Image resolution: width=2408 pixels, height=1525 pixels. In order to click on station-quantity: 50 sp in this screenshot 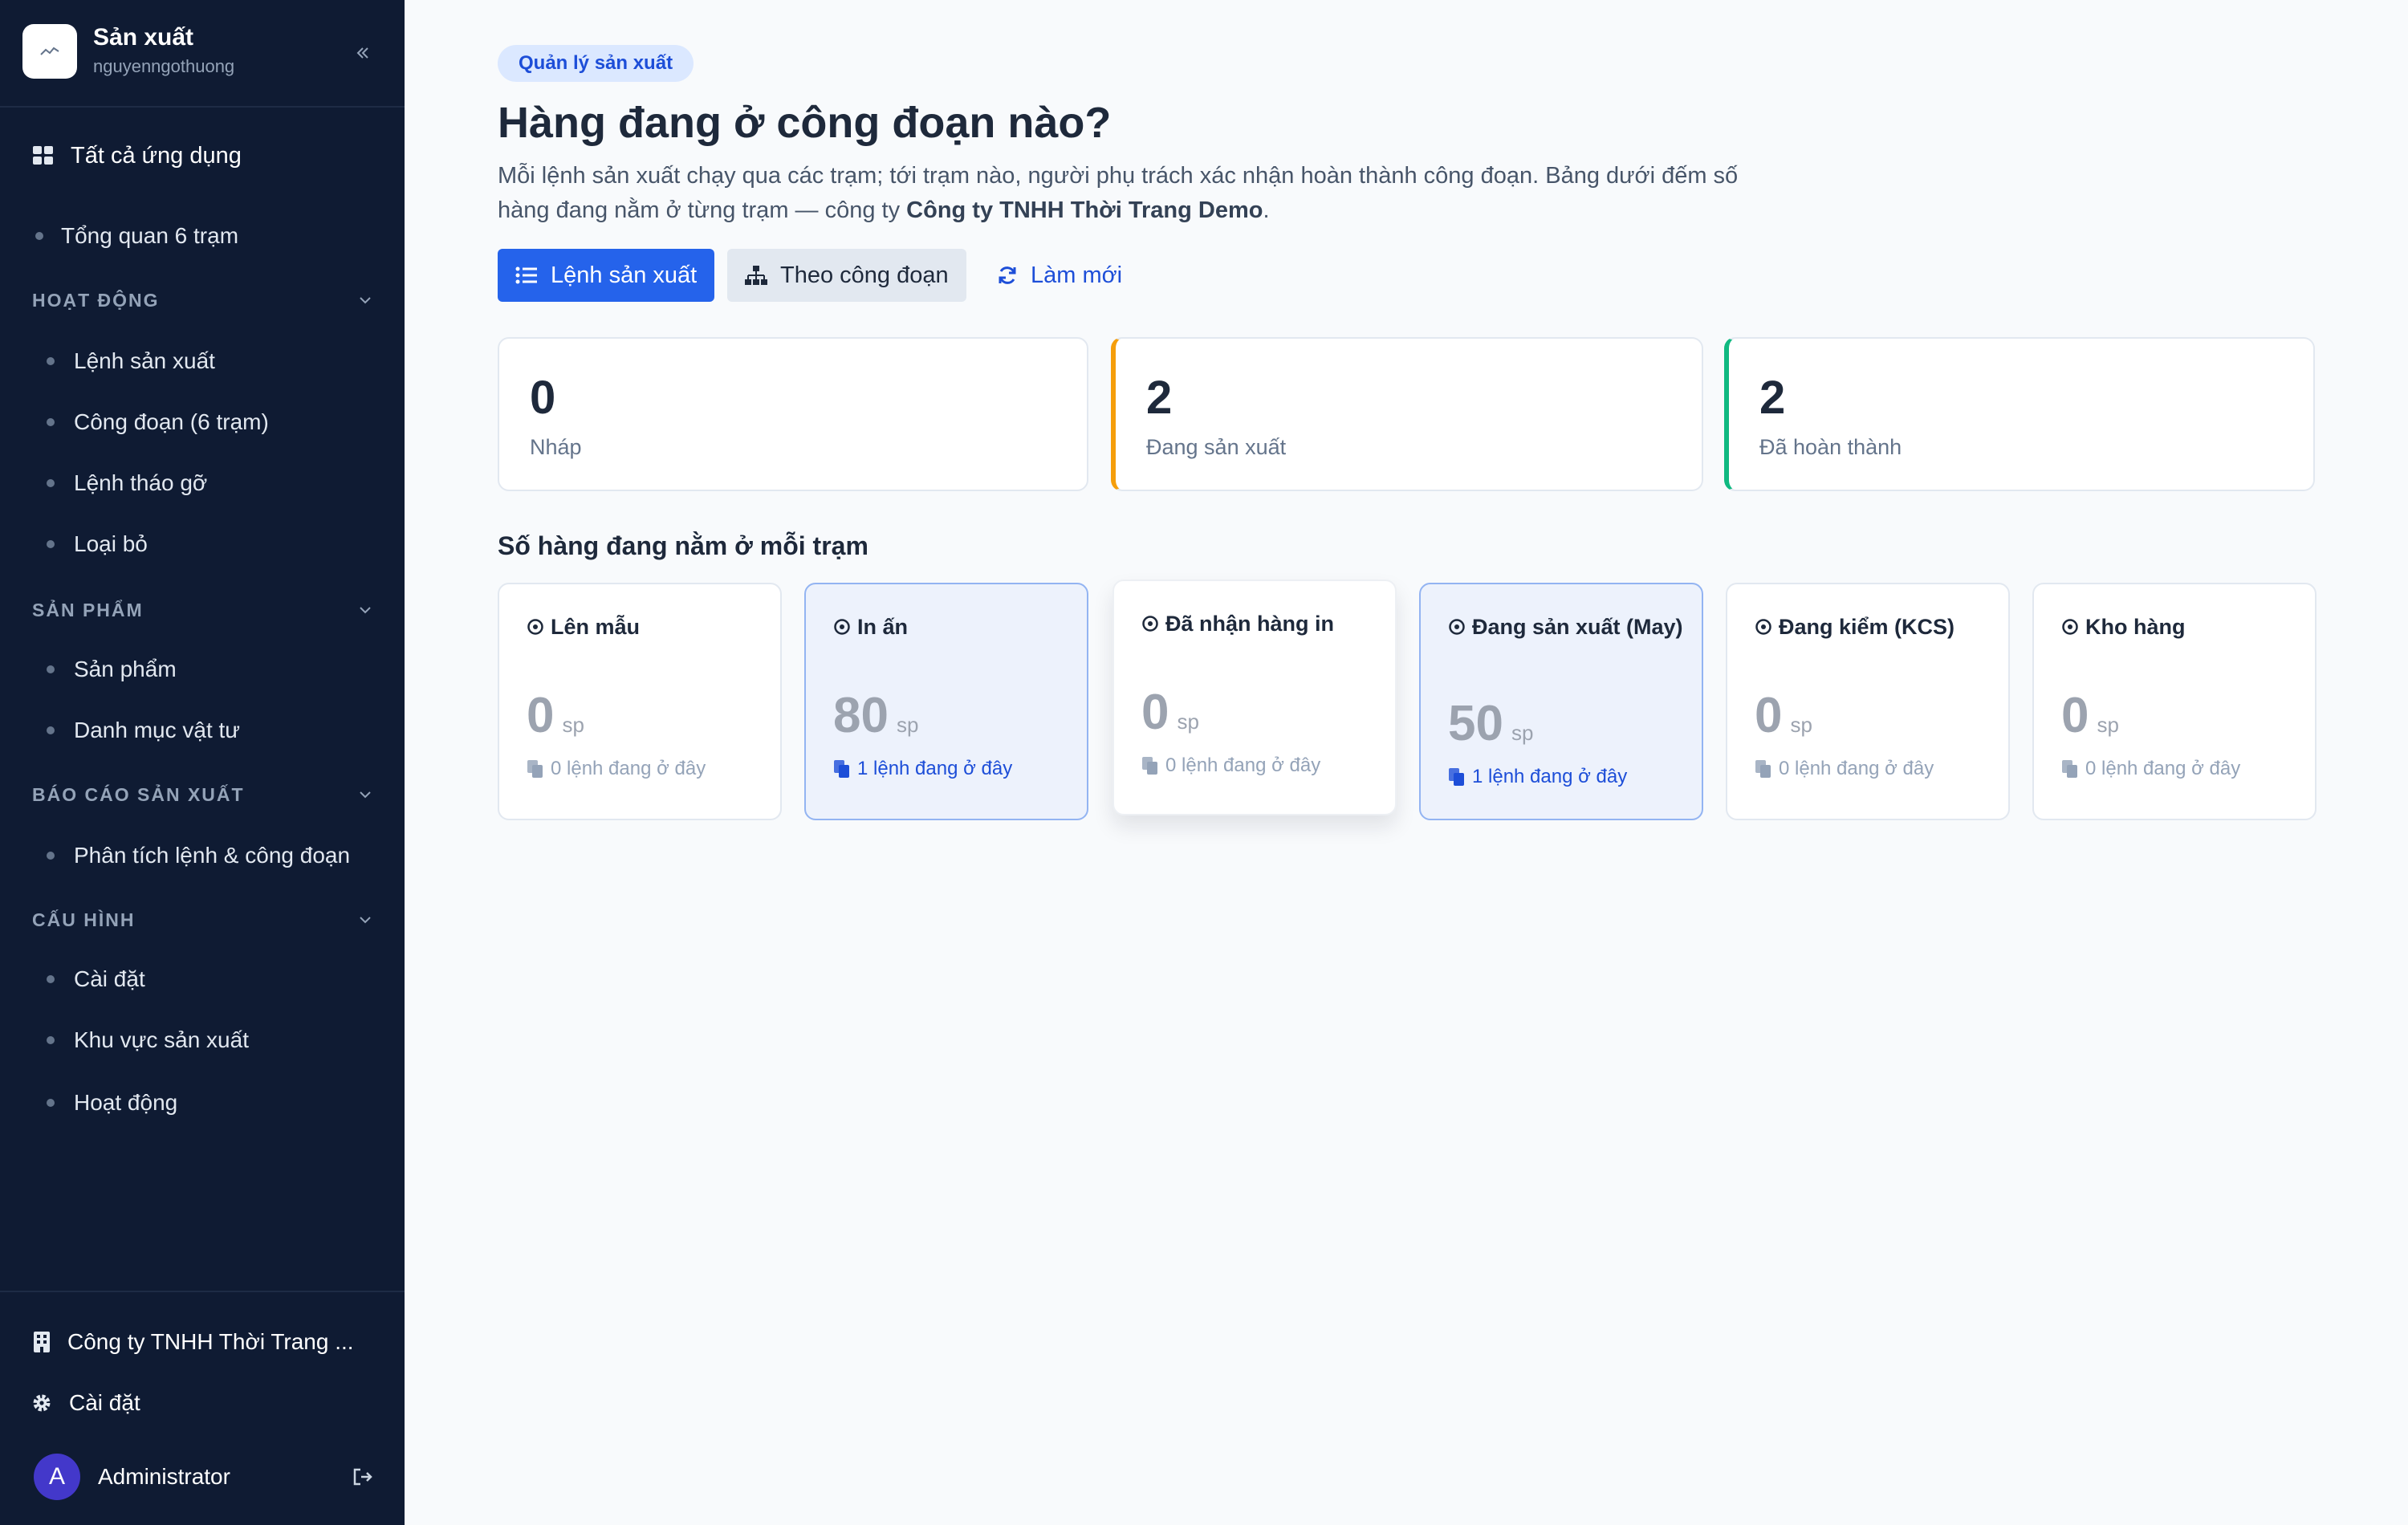, I will do `click(1490, 724)`.